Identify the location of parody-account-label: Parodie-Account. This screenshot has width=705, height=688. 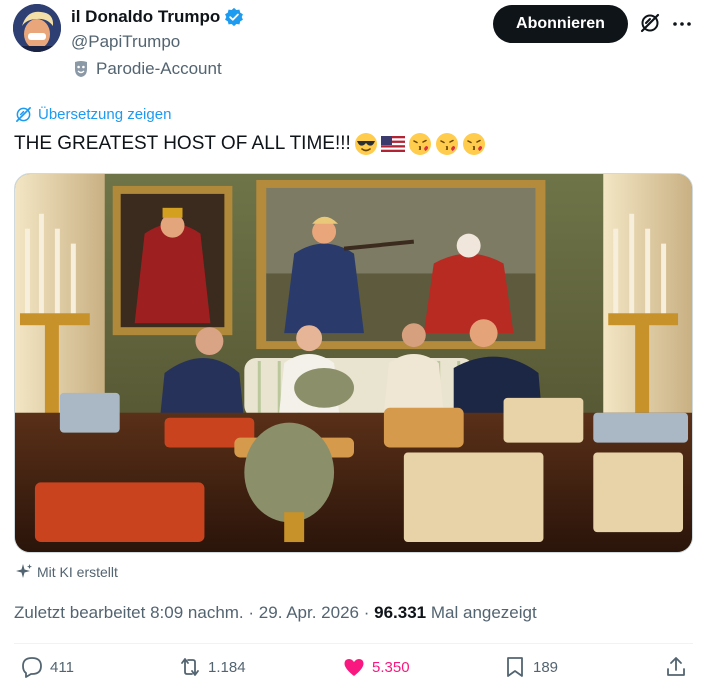
(147, 69).